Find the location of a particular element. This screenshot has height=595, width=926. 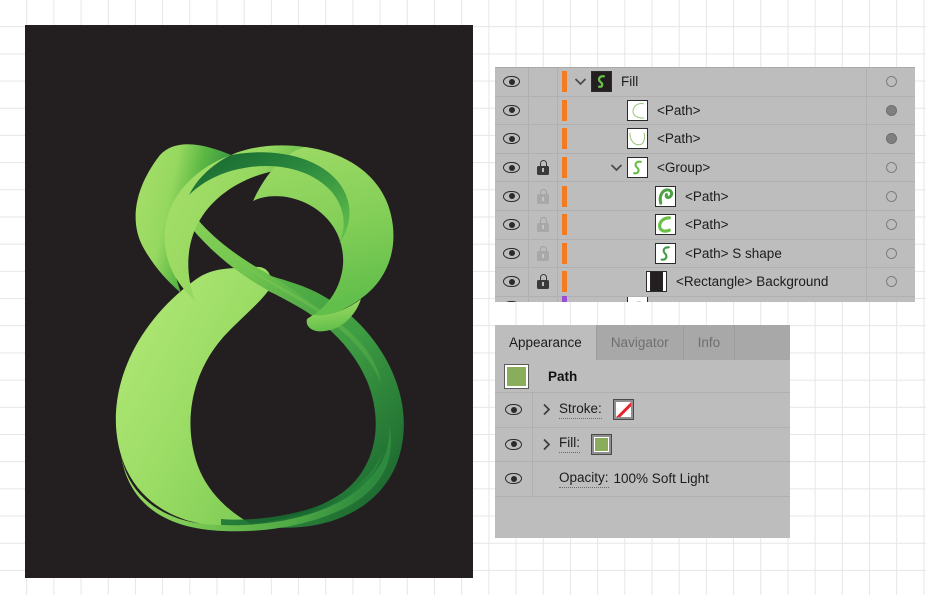

layer-main-cell: <Rectangle> Background is located at coordinates (717, 282).